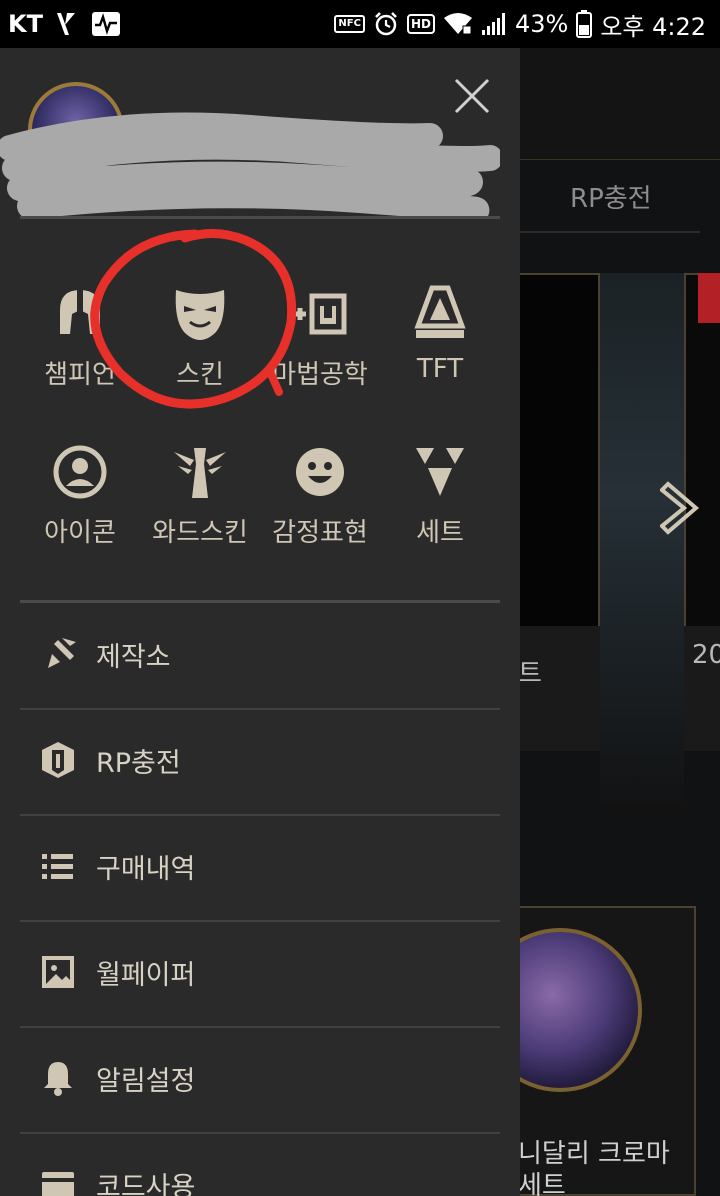 The image size is (720, 1196). I want to click on bell-icon, so click(58, 1078).